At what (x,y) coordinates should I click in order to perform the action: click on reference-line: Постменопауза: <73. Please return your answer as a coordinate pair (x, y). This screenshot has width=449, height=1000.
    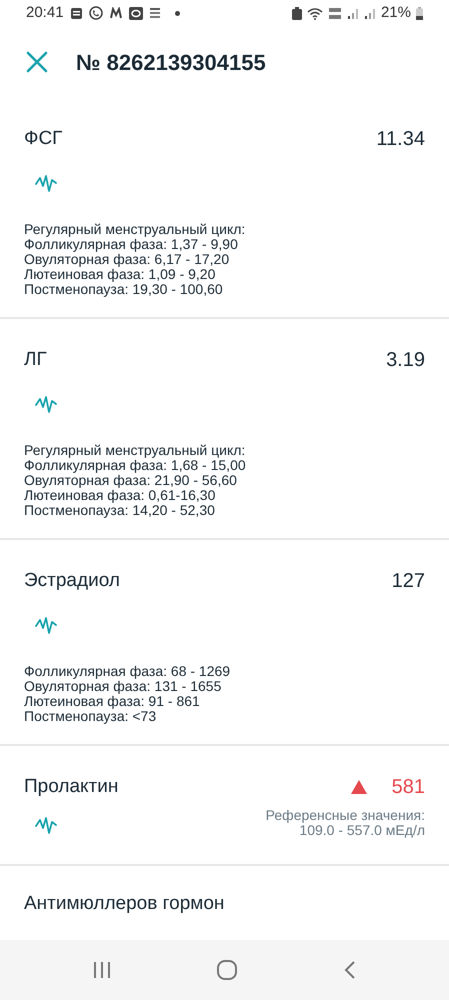
    Looking at the image, I should click on (91, 716).